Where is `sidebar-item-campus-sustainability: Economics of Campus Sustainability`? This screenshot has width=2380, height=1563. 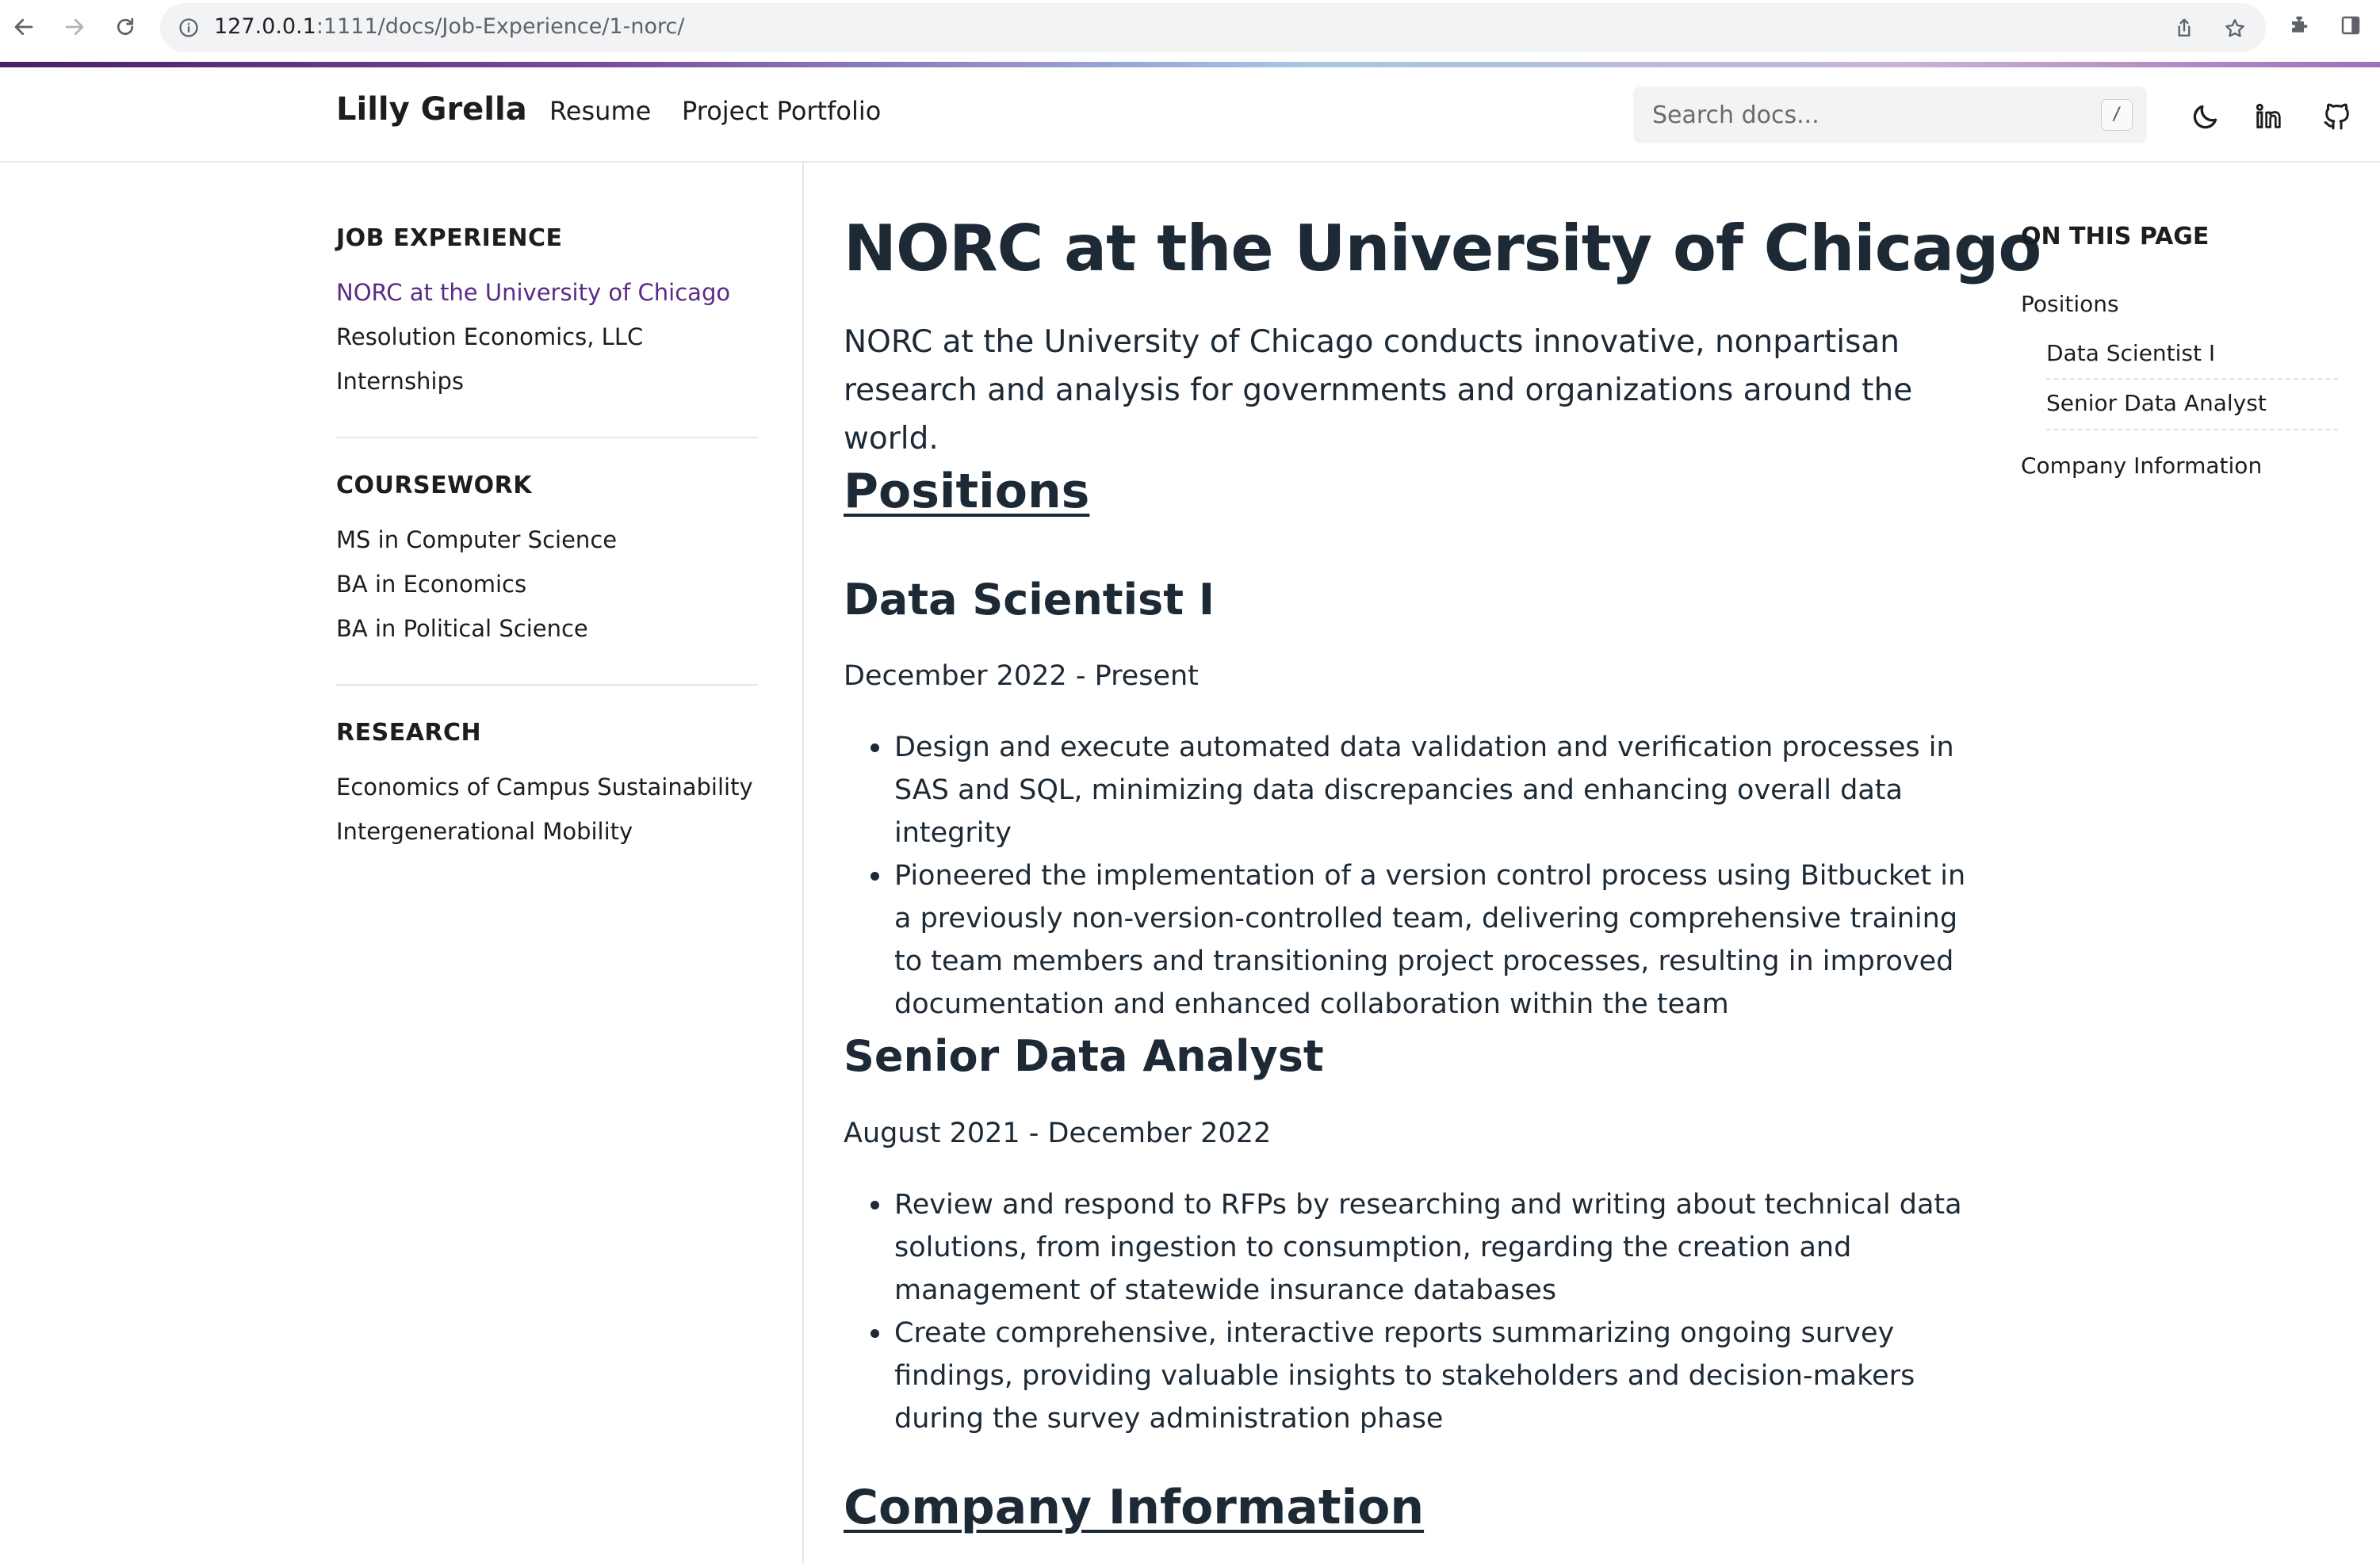
sidebar-item-campus-sustainability: Economics of Campus Sustainability is located at coordinates (547, 787).